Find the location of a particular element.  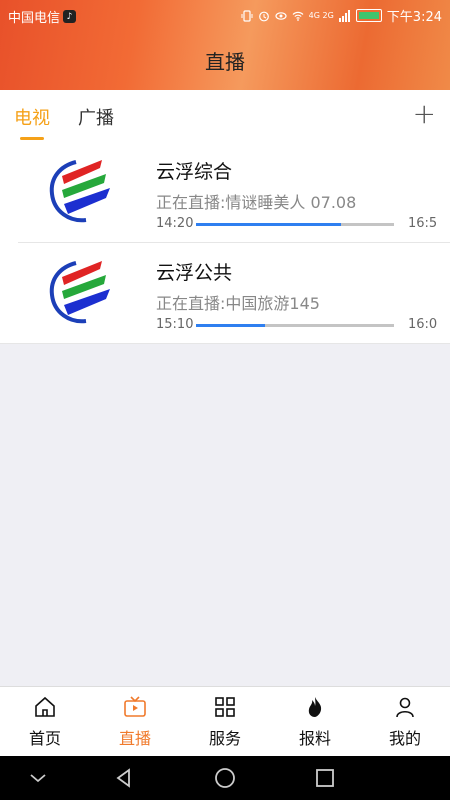

page-title: 直播 is located at coordinates (225, 62).